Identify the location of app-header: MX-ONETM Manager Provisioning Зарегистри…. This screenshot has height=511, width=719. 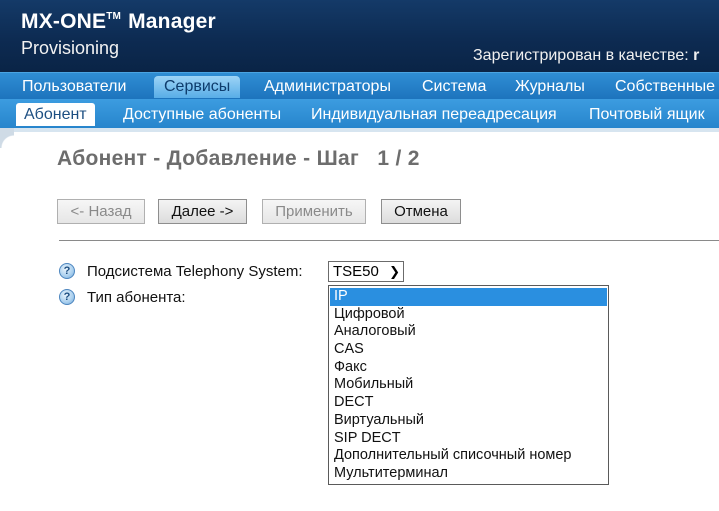
(359, 36).